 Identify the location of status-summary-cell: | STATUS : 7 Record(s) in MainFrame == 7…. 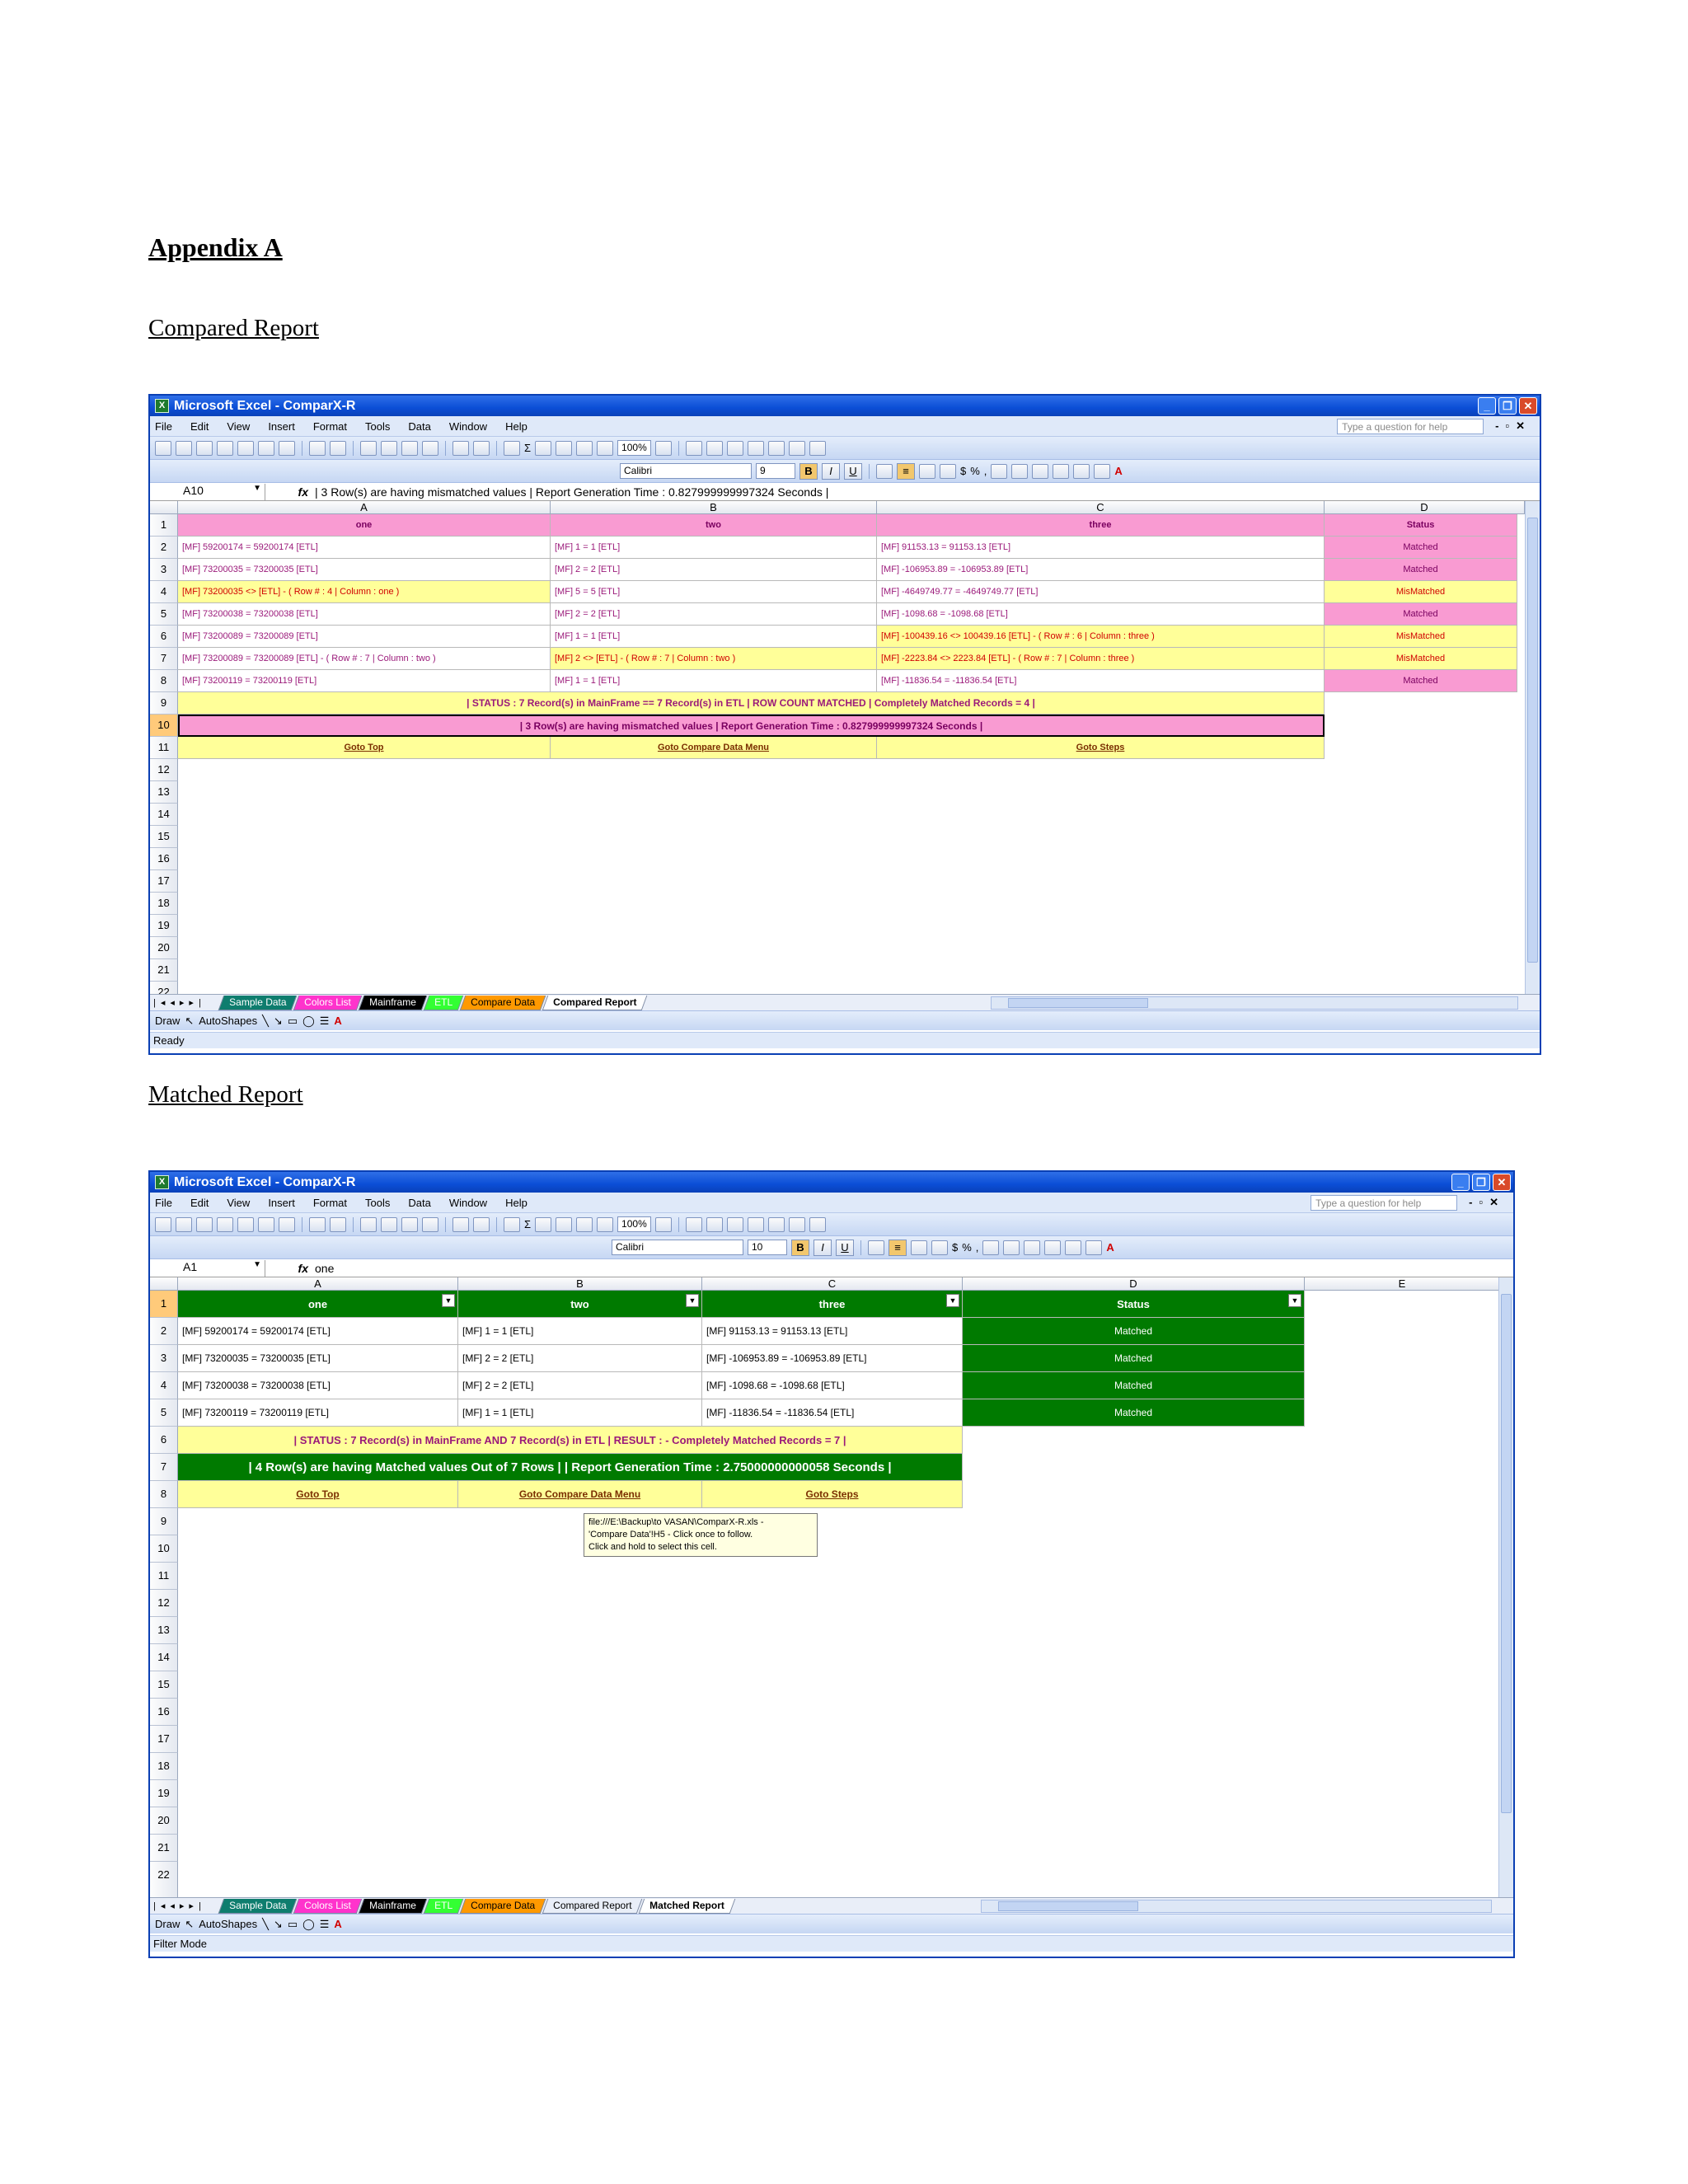
(752, 703).